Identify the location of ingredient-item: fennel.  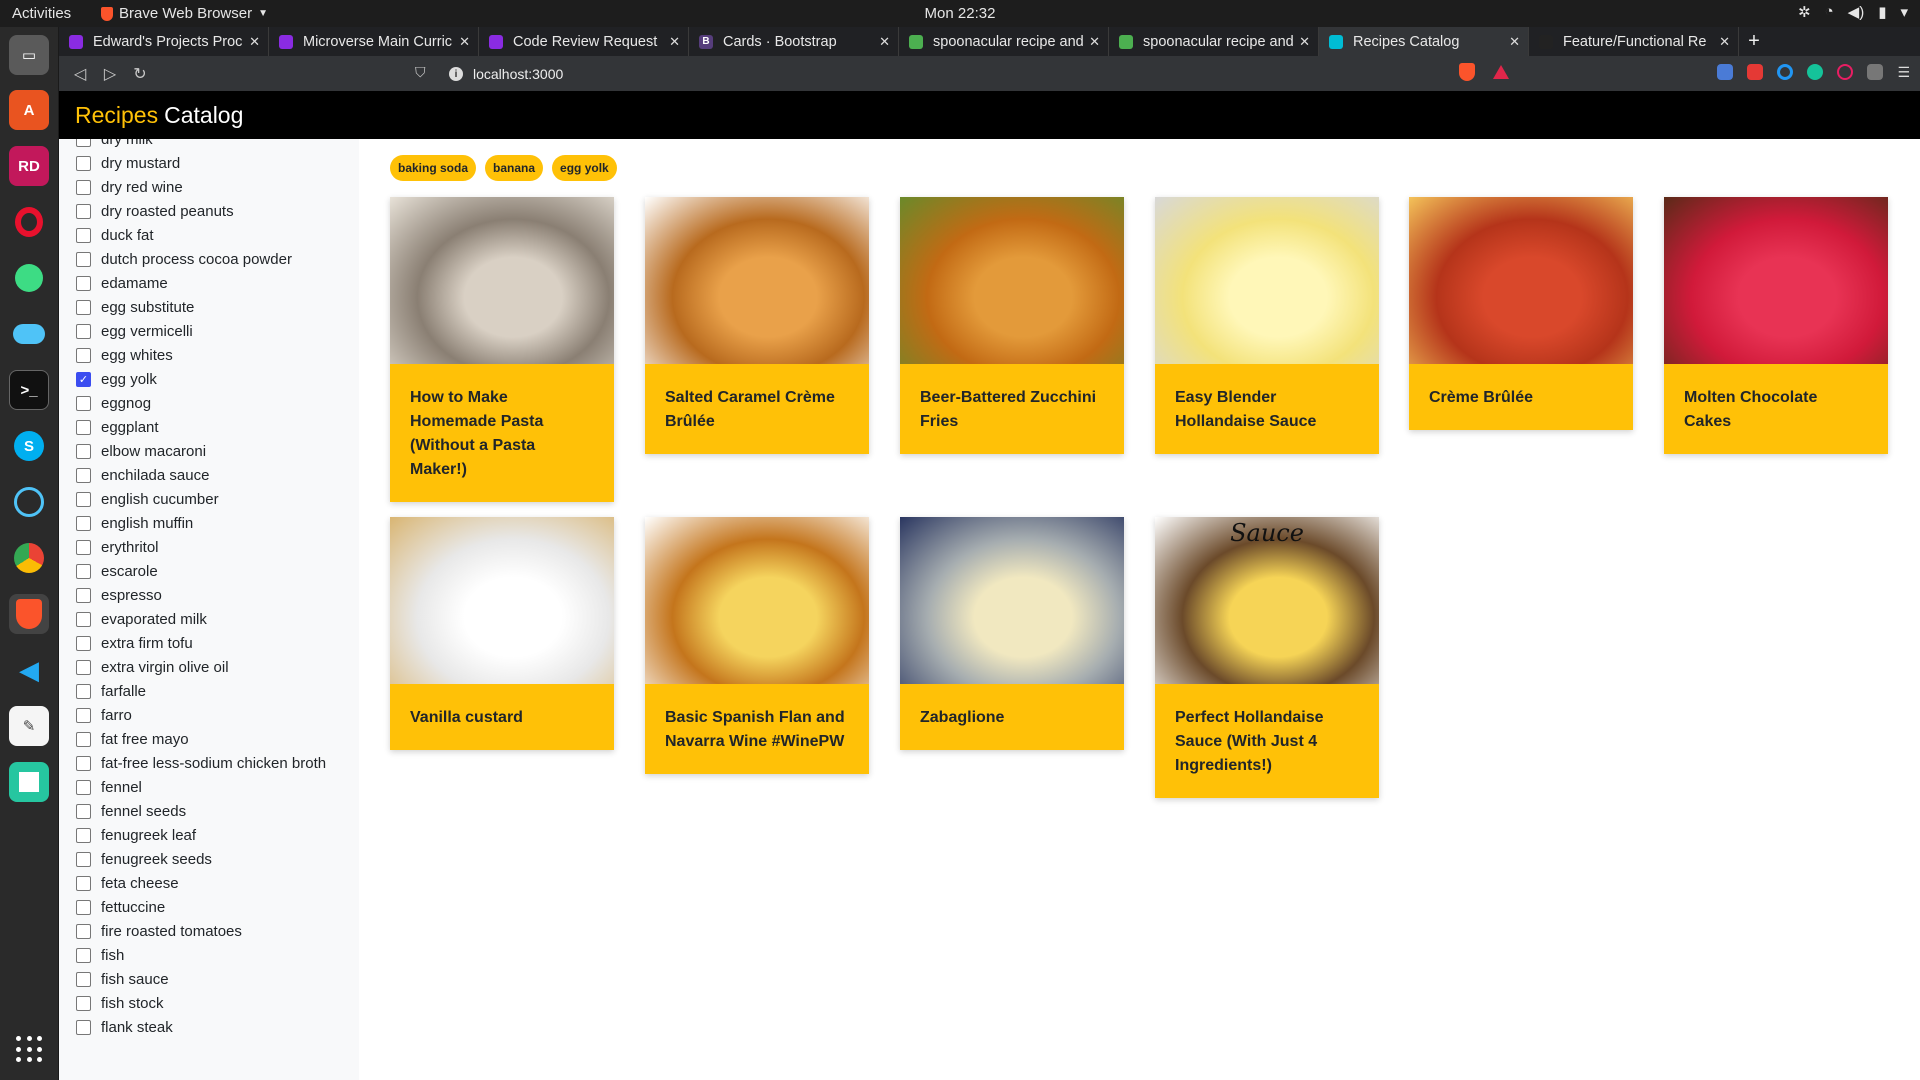
(201, 787).